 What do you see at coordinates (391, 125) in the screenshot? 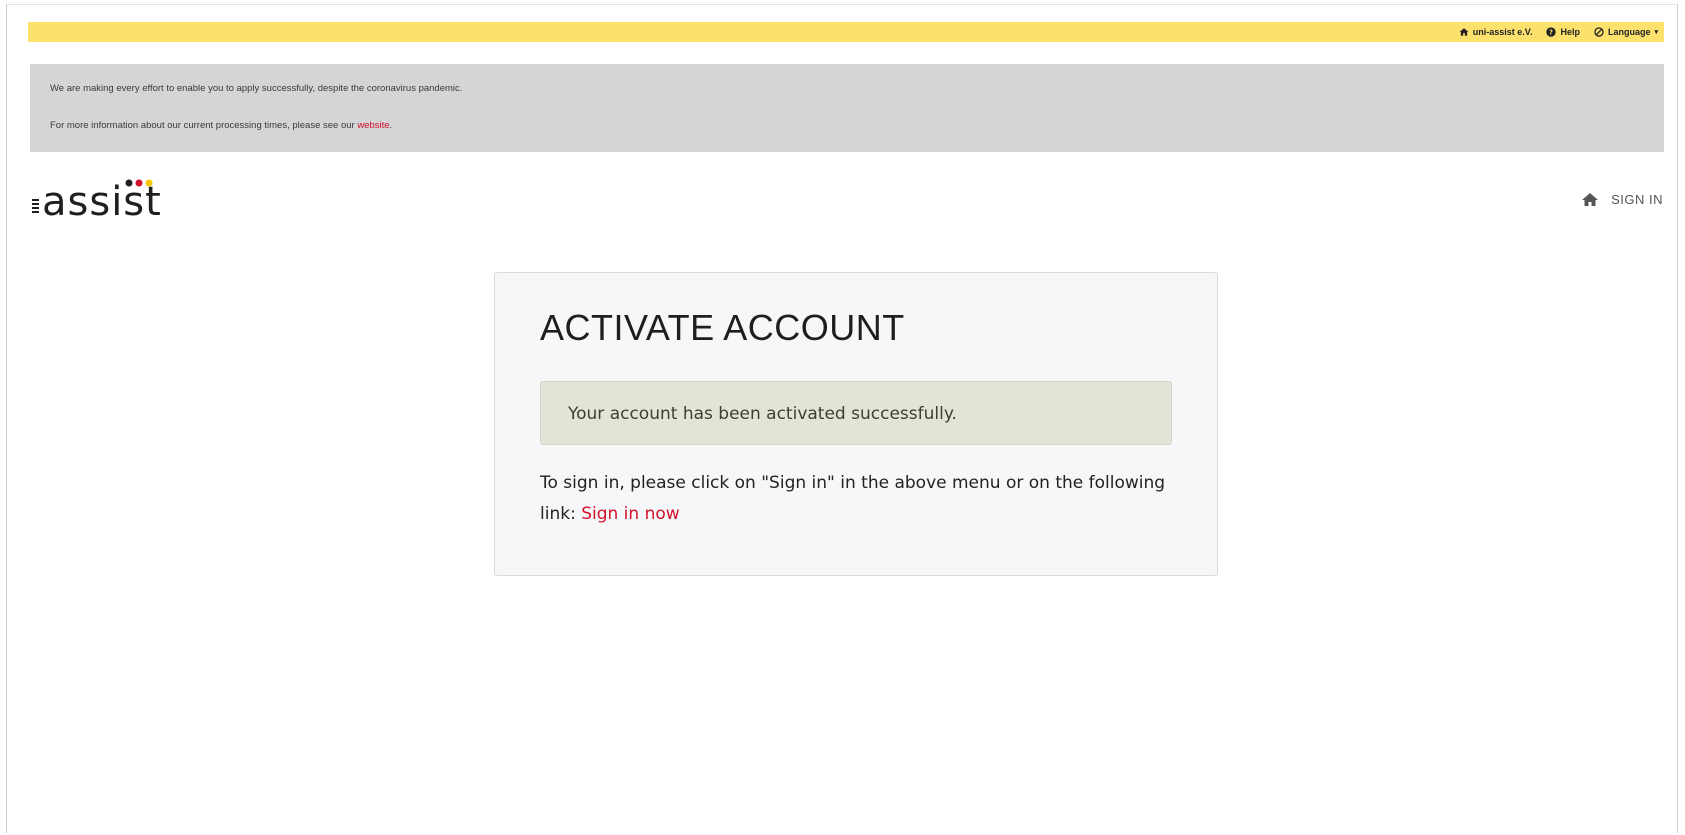
I see `notice-line-2-suffix: .` at bounding box center [391, 125].